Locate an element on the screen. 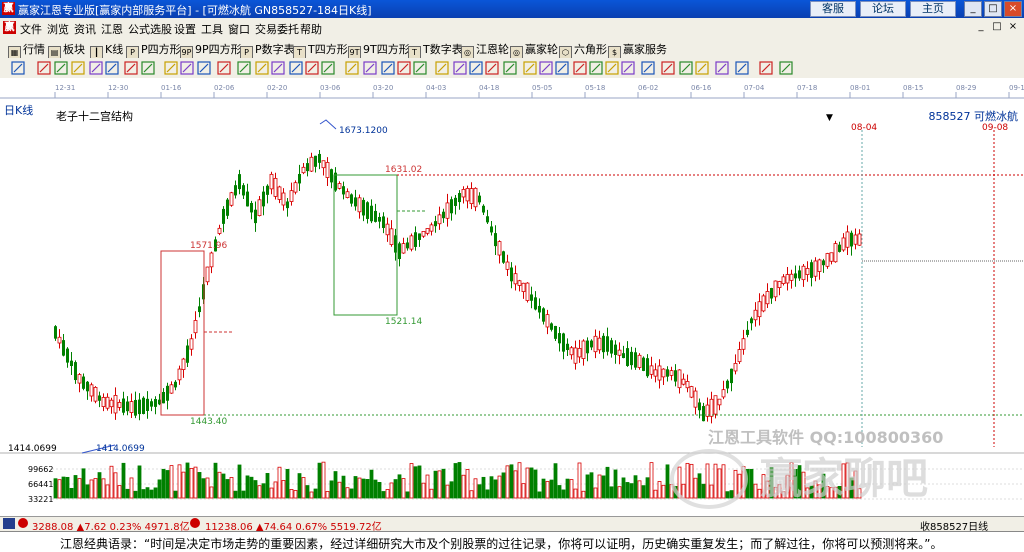 This screenshot has height=552, width=1024. toolbar-9t-square: 9T 9T四方形 is located at coordinates (379, 50).